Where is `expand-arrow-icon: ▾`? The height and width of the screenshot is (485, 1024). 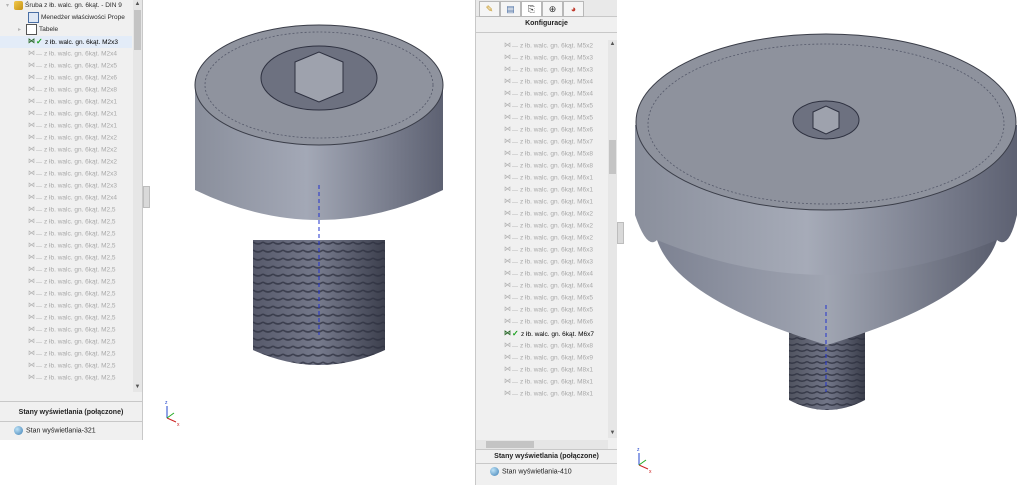
expand-arrow-icon: ▾ is located at coordinates (10, 6).